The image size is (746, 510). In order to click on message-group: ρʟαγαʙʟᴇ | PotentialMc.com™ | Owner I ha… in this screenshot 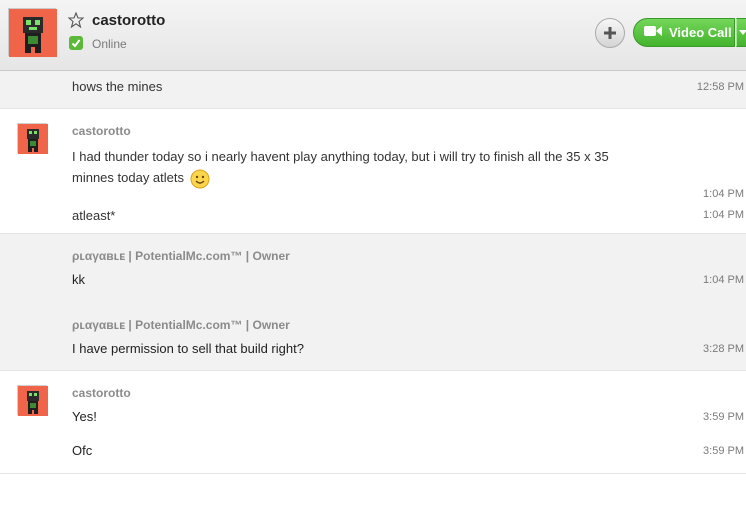, I will do `click(373, 337)`.